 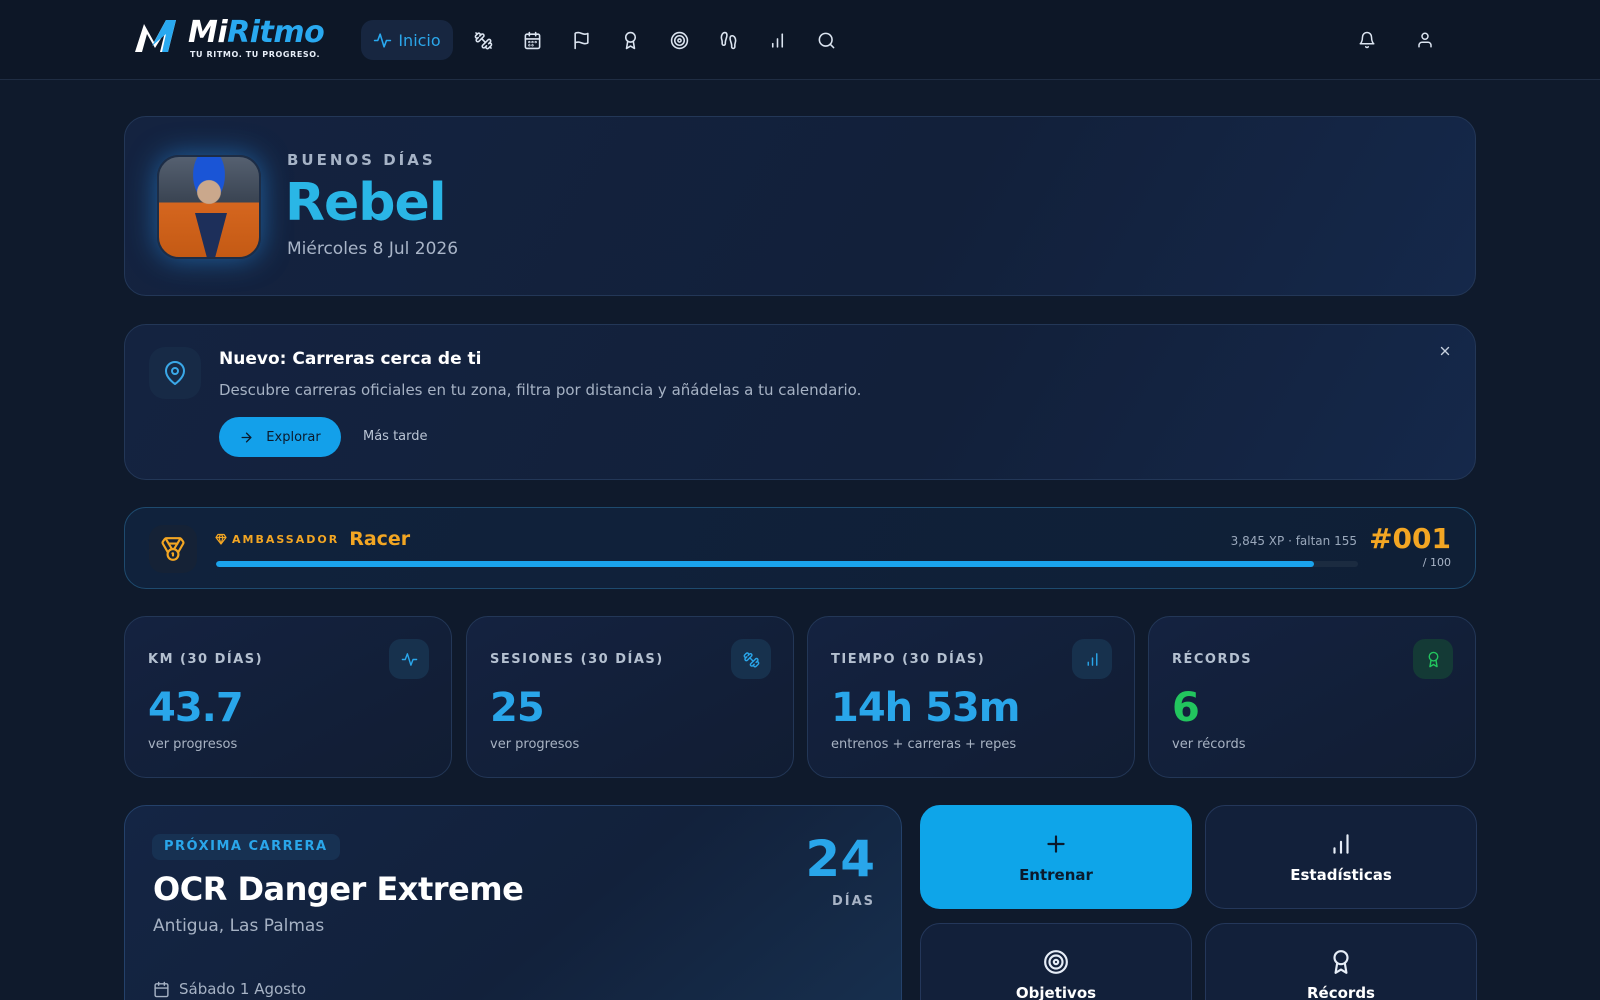 I want to click on xp-progress-fill, so click(x=765, y=564).